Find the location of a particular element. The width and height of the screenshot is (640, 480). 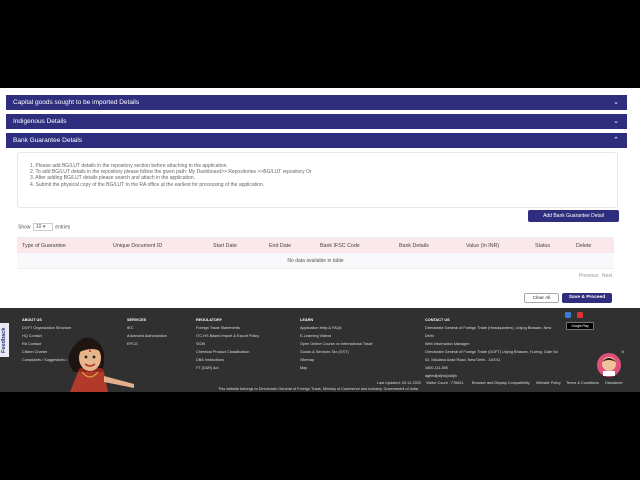

footer-heading: CONTACT US is located at coordinates (437, 320).